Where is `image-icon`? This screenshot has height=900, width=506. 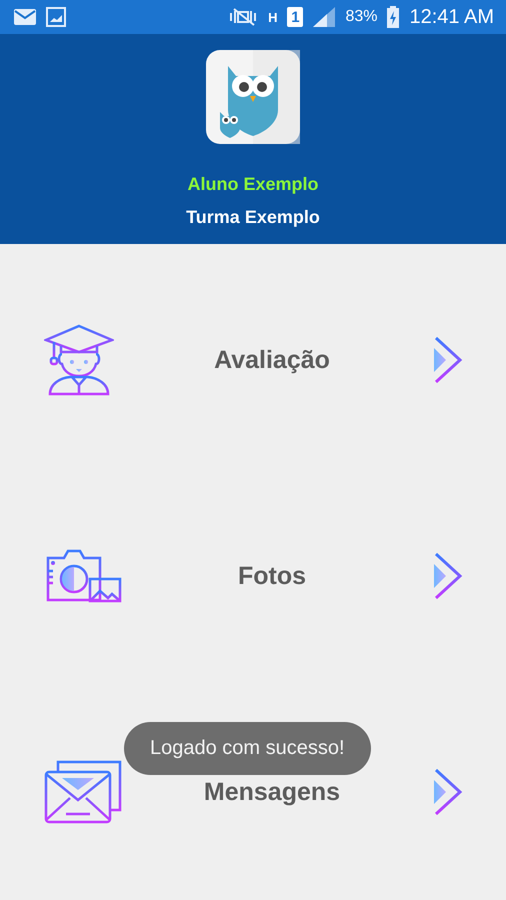
image-icon is located at coordinates (56, 17).